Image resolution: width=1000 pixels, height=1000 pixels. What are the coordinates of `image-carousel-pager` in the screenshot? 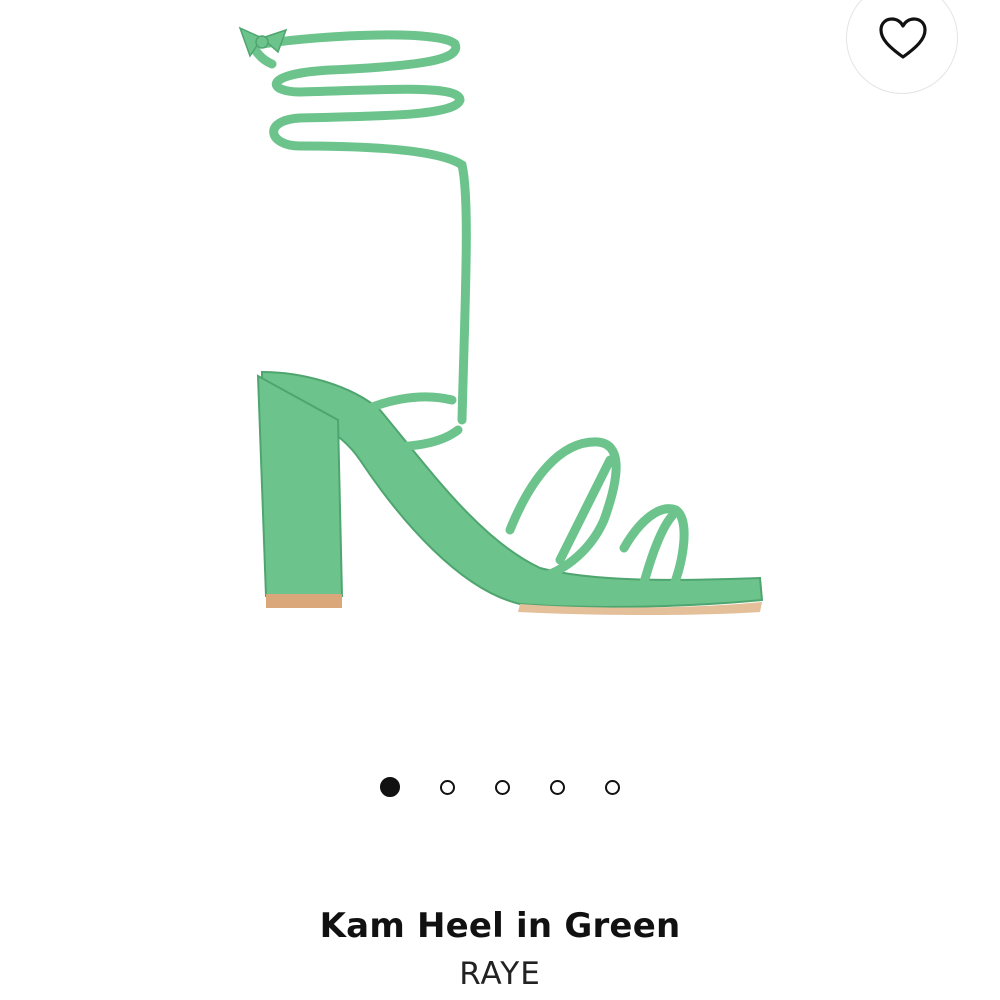 It's located at (500, 787).